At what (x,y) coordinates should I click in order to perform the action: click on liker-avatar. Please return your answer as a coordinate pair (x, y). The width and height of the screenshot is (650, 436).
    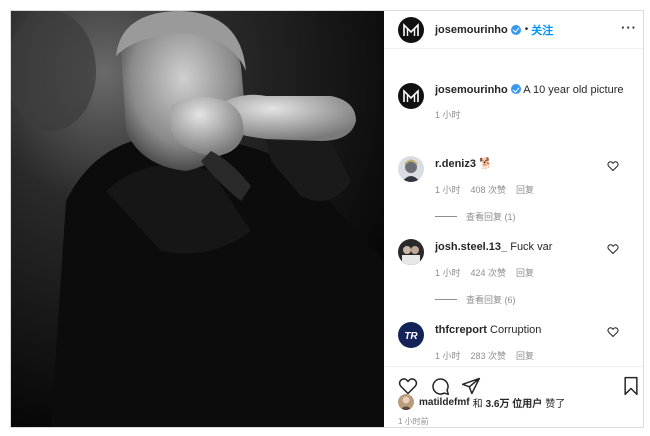
    Looking at the image, I should click on (406, 402).